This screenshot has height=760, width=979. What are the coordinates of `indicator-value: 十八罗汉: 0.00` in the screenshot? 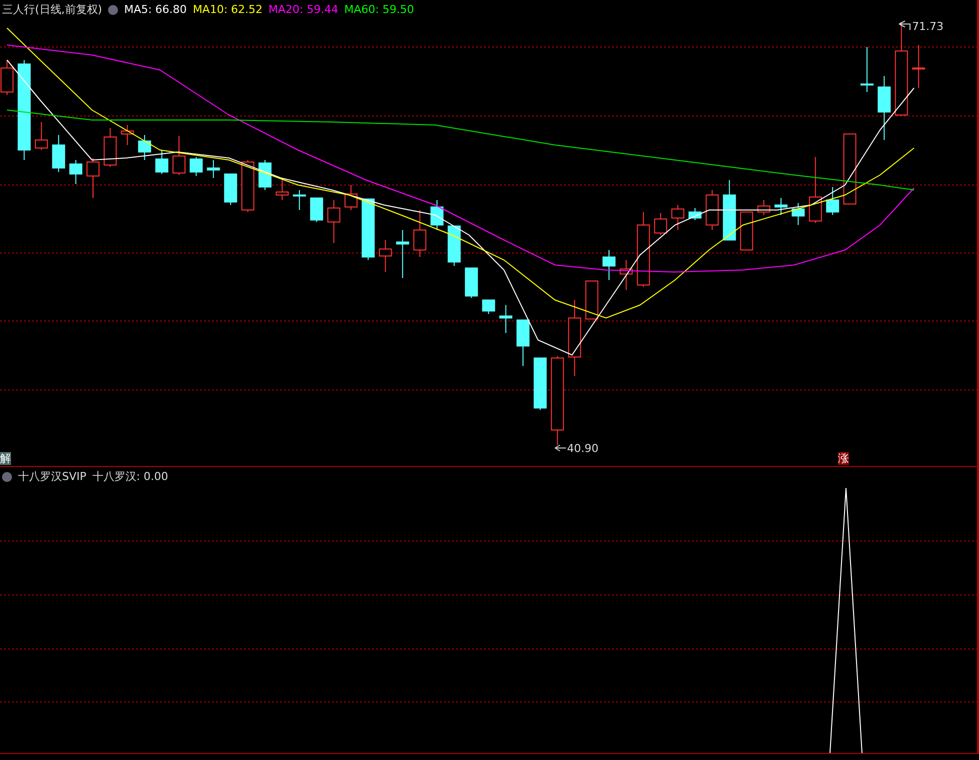 It's located at (130, 476).